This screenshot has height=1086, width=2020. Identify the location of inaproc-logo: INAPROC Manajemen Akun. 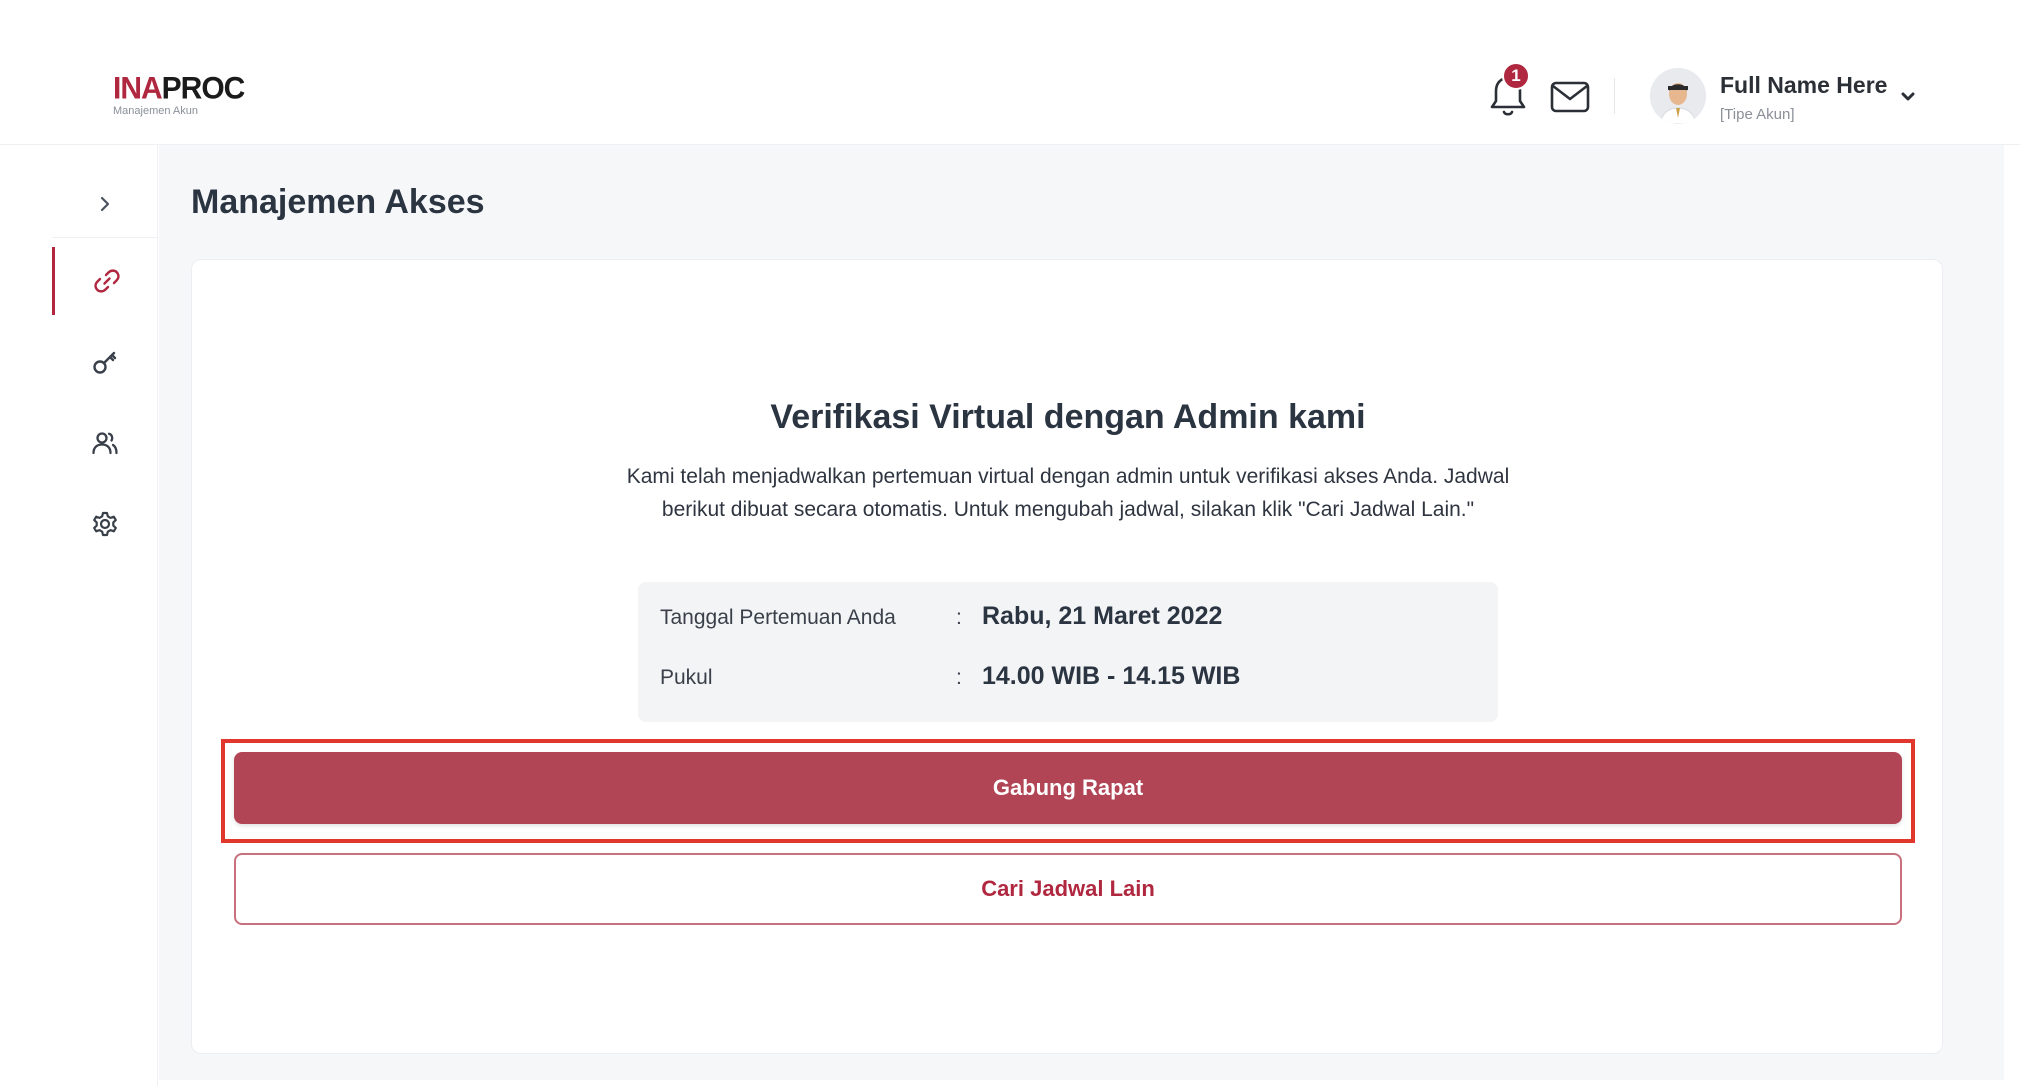
(179, 94).